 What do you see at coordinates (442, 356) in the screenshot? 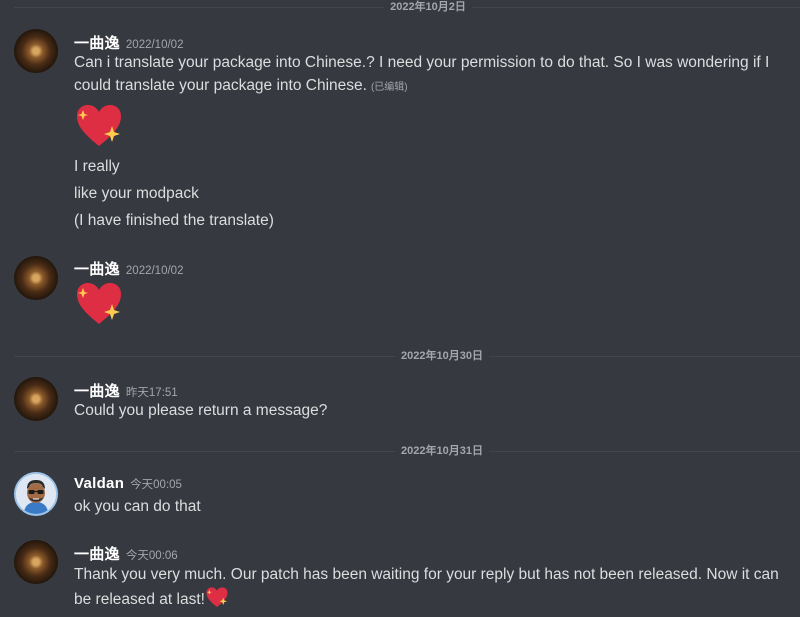
I see `date-divider-label: 2022年10月30日` at bounding box center [442, 356].